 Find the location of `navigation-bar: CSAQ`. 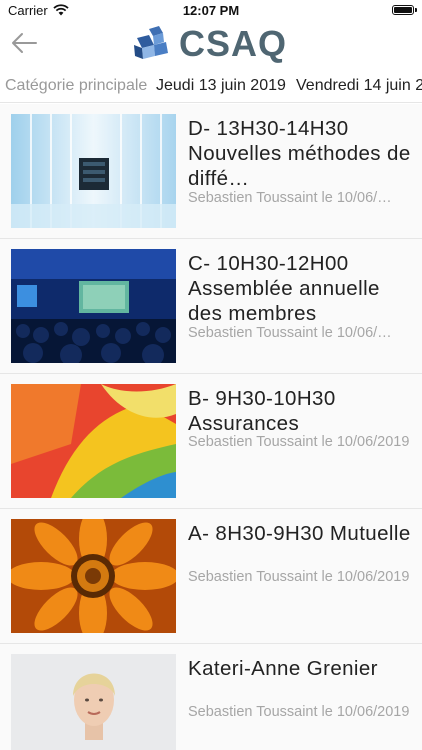

navigation-bar: CSAQ is located at coordinates (211, 44).